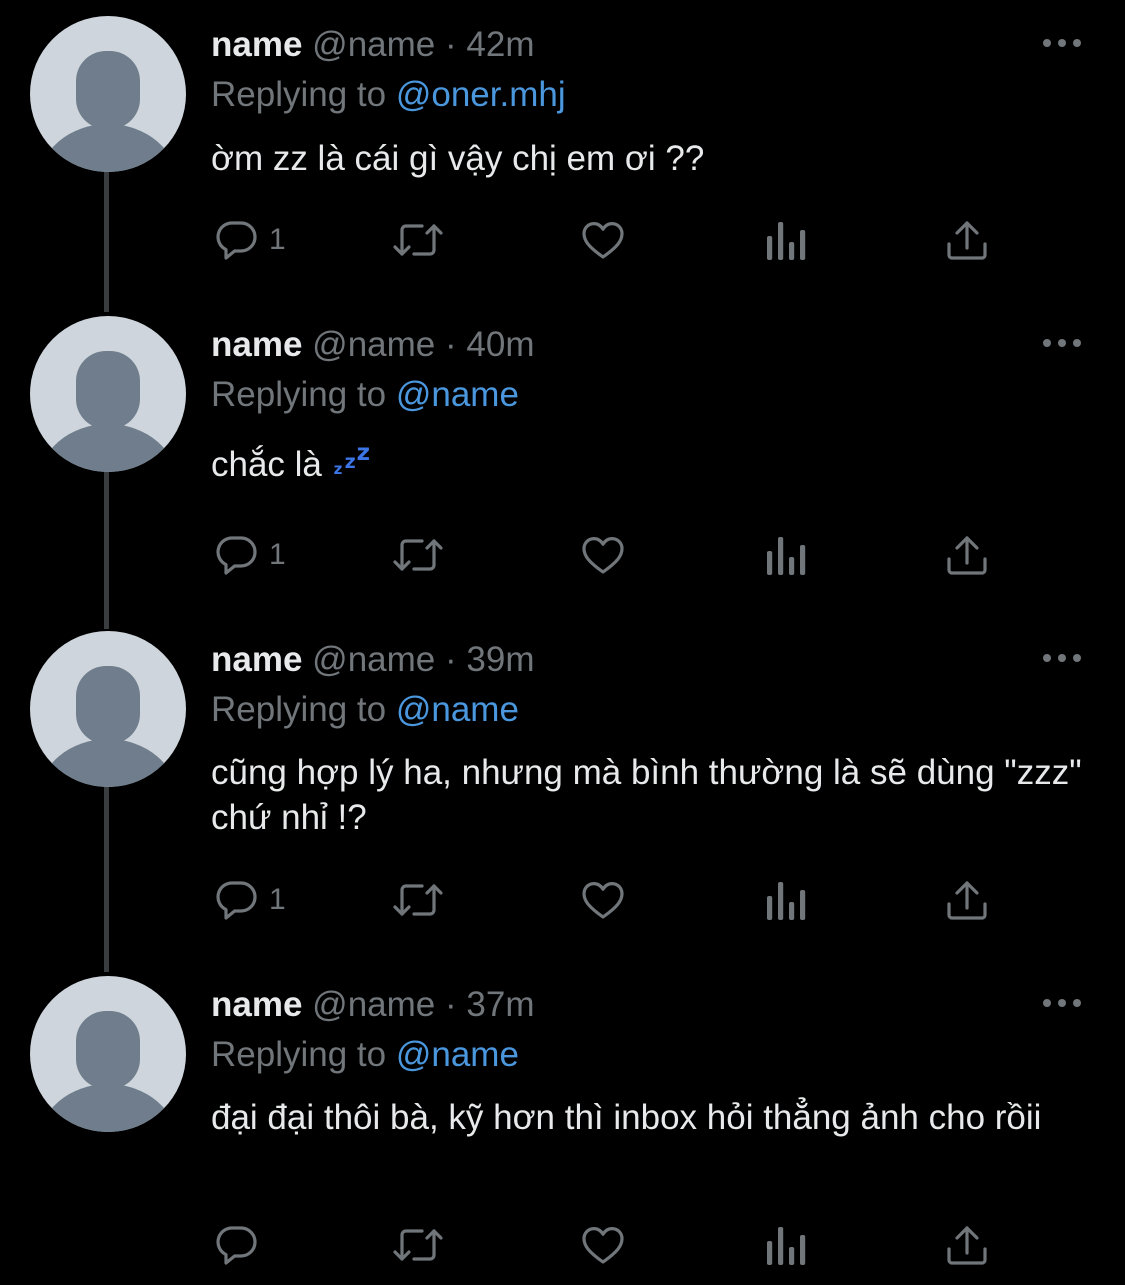 This screenshot has height=1285, width=1125. I want to click on tweet-header: name @name · 37m, so click(372, 1005).